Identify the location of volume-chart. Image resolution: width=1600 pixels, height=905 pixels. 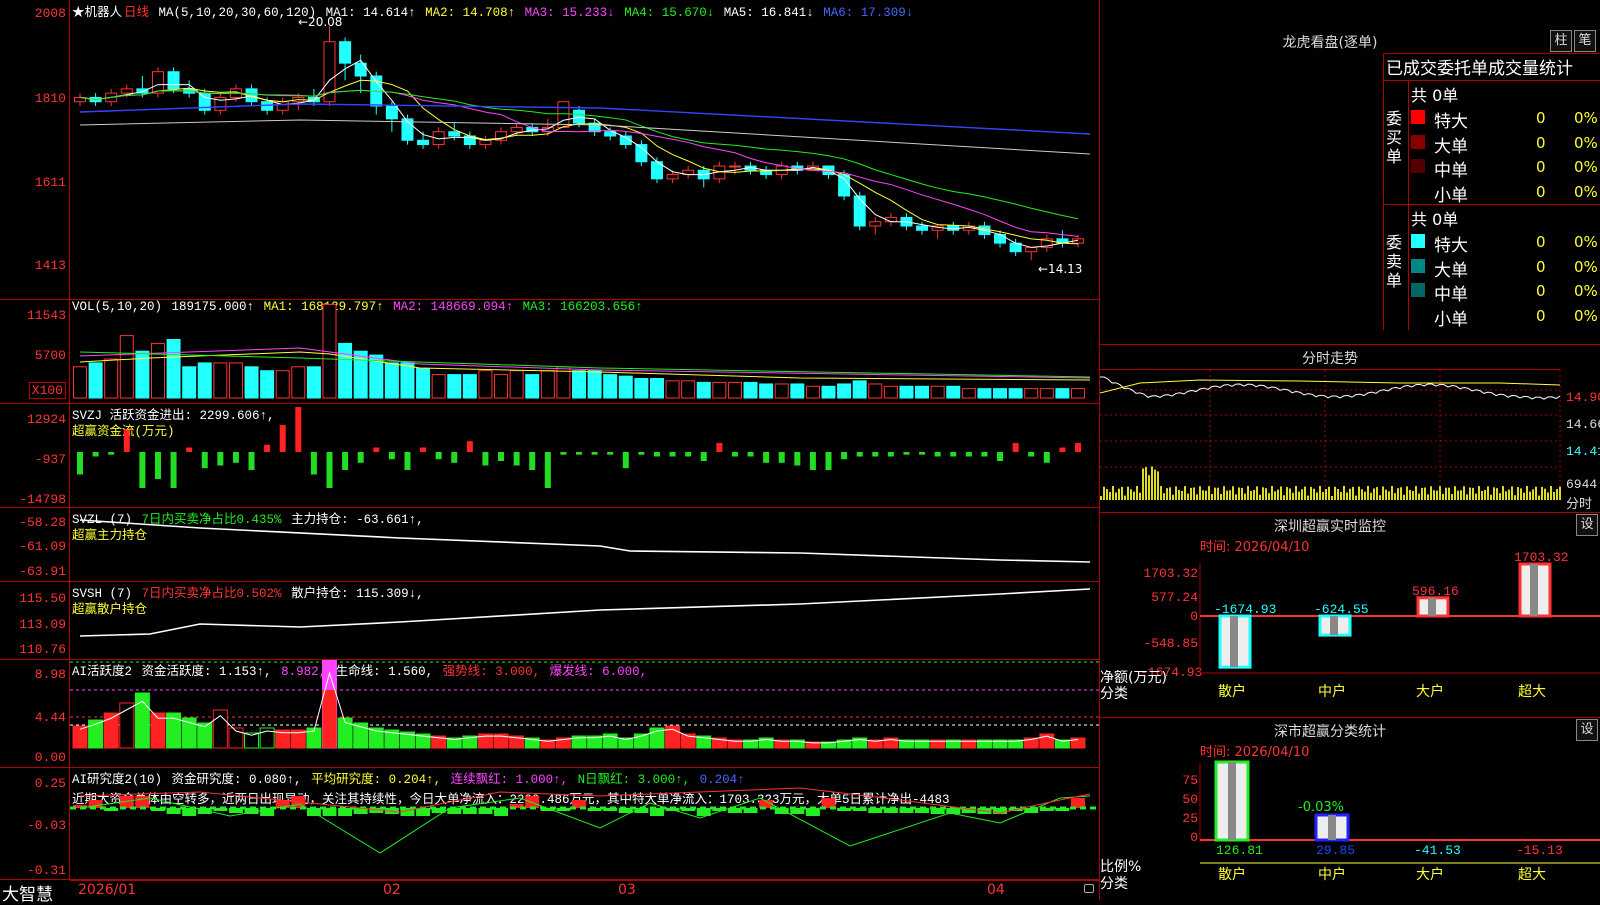
(550, 352).